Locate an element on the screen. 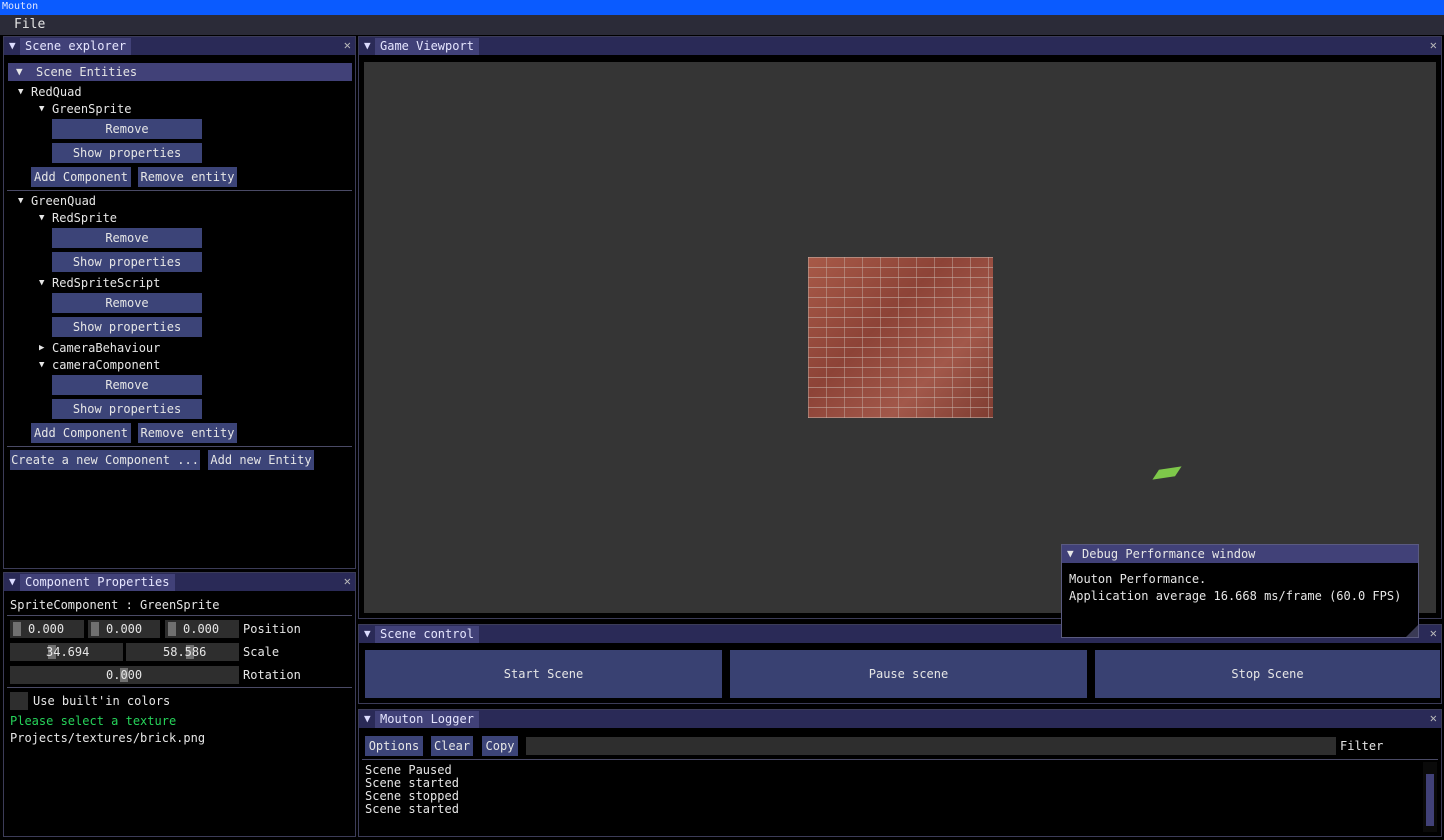  rotation-input: 0.000 is located at coordinates (124, 675).